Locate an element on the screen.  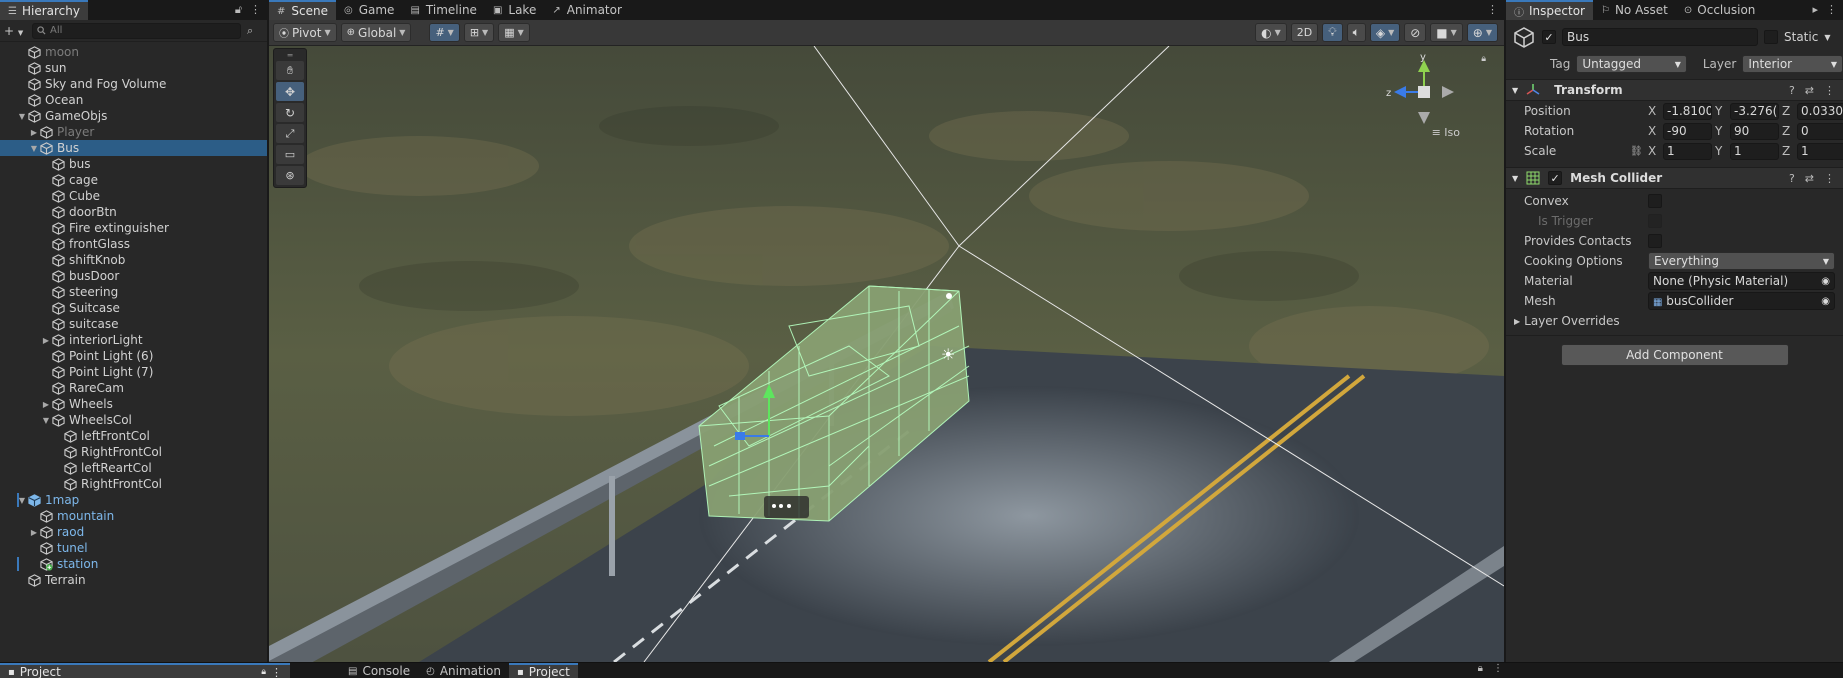
hierarchy-item: bus is located at coordinates (133, 164).